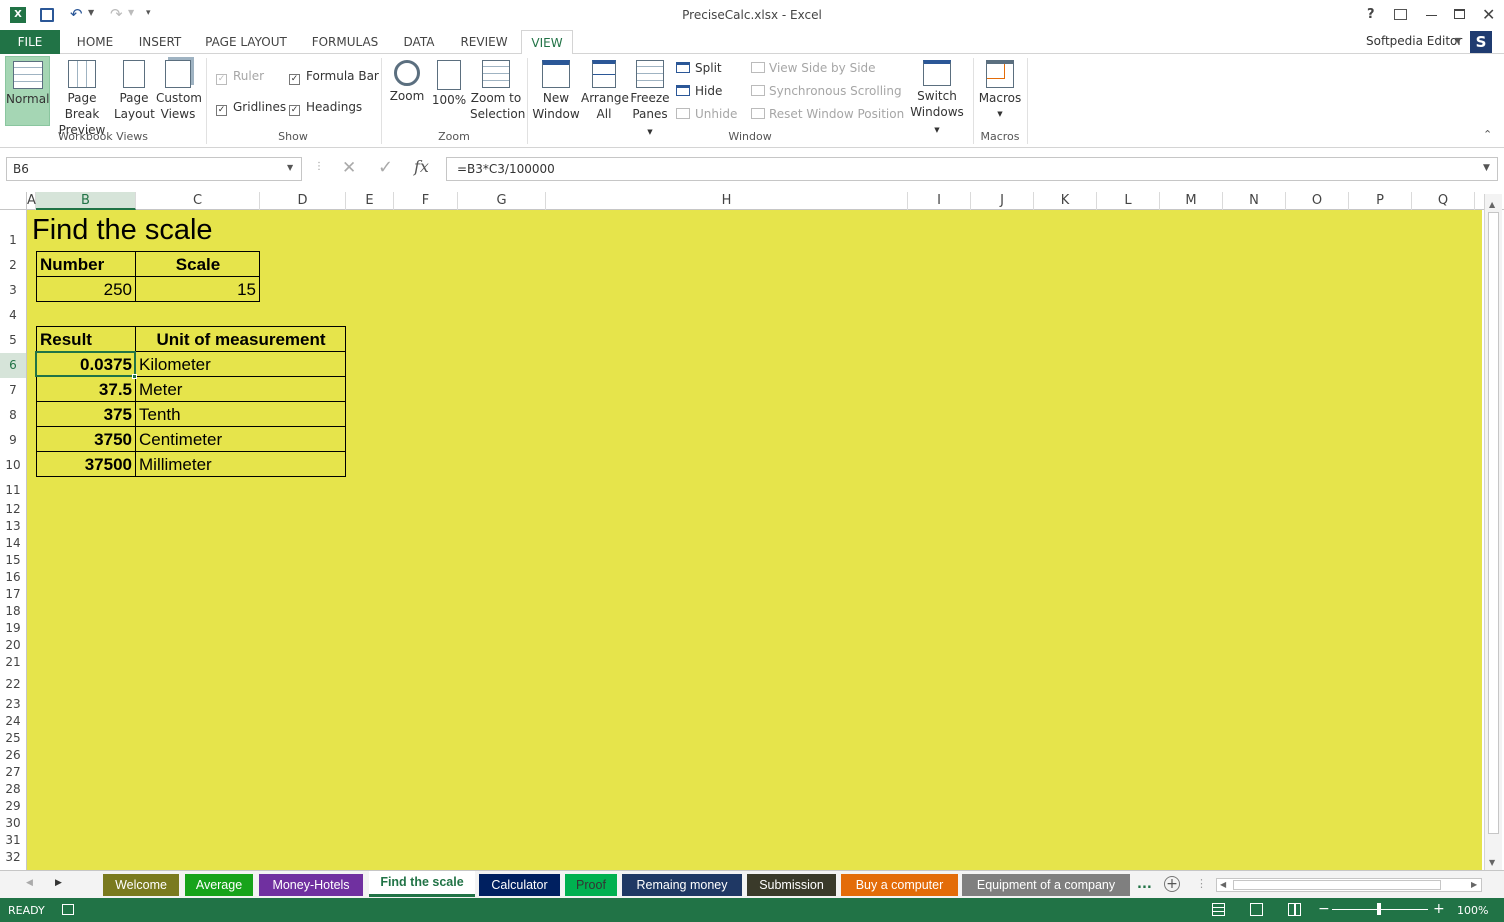 Image resolution: width=1504 pixels, height=922 pixels. I want to click on maximize-icon, so click(1459, 14).